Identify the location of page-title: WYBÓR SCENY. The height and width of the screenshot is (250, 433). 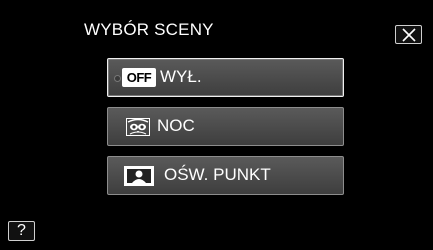
(149, 29).